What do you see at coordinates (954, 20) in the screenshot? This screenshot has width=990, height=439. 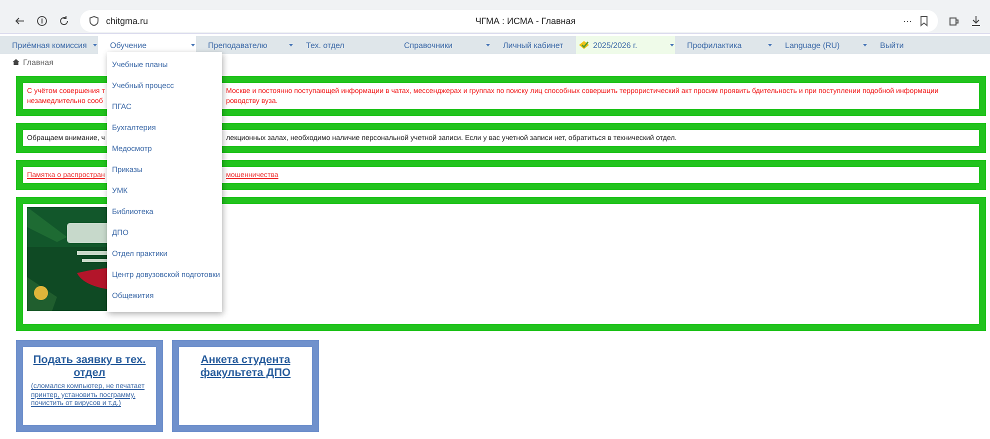 I see `extension-icon` at bounding box center [954, 20].